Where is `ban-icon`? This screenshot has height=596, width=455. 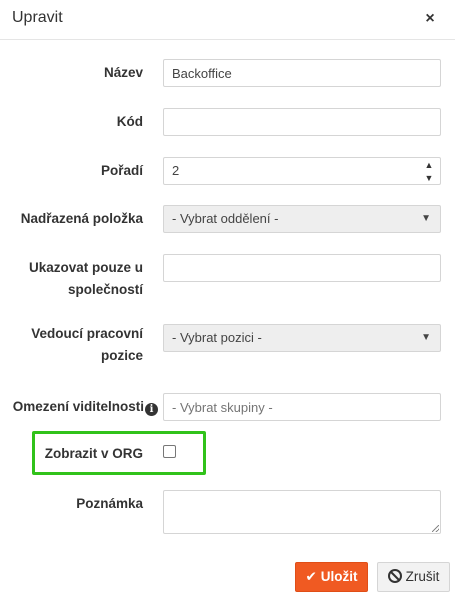 ban-icon is located at coordinates (394, 576).